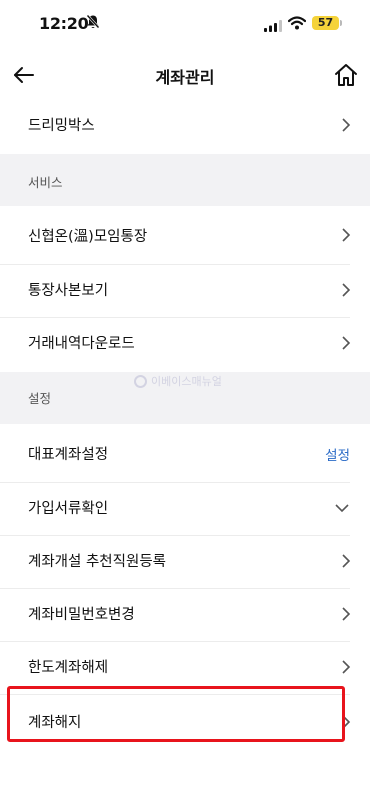 This screenshot has height=800, width=370. I want to click on list-item-recommender: 계좌개설 추천직원등록, so click(175, 562).